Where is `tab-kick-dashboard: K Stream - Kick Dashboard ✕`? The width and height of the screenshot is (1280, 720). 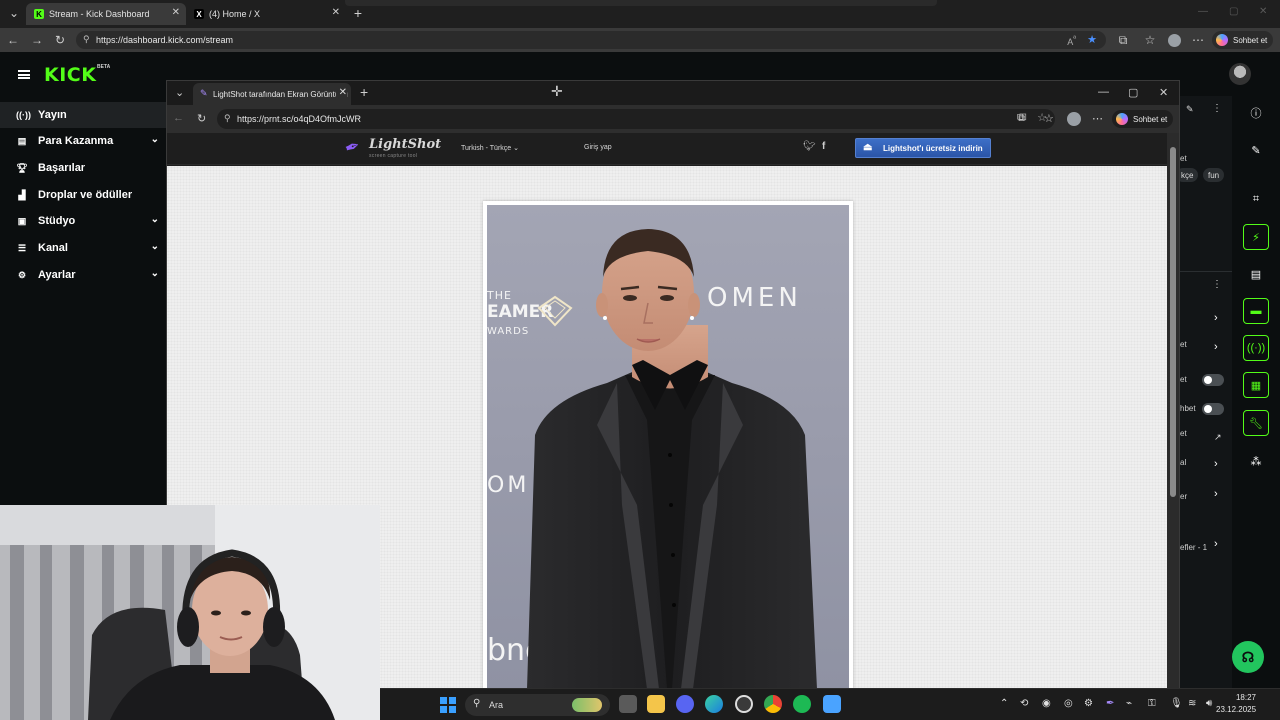 tab-kick-dashboard: K Stream - Kick Dashboard ✕ is located at coordinates (106, 14).